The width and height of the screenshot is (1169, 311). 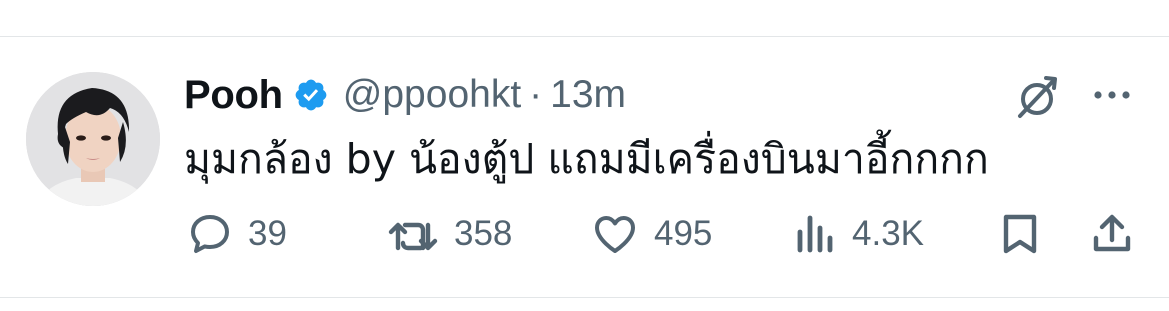 I want to click on like-icon, so click(x=615, y=234).